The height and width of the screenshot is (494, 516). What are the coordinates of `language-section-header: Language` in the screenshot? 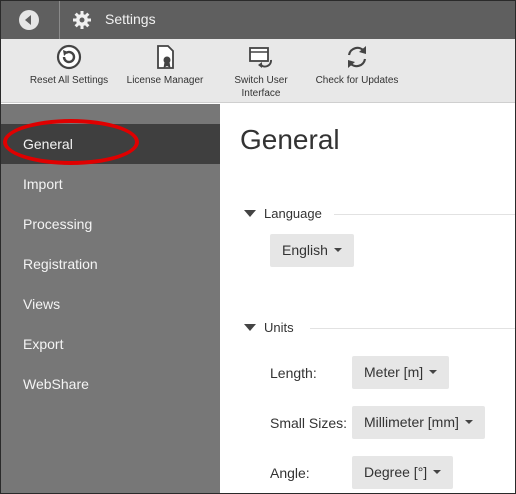 It's located at (283, 213).